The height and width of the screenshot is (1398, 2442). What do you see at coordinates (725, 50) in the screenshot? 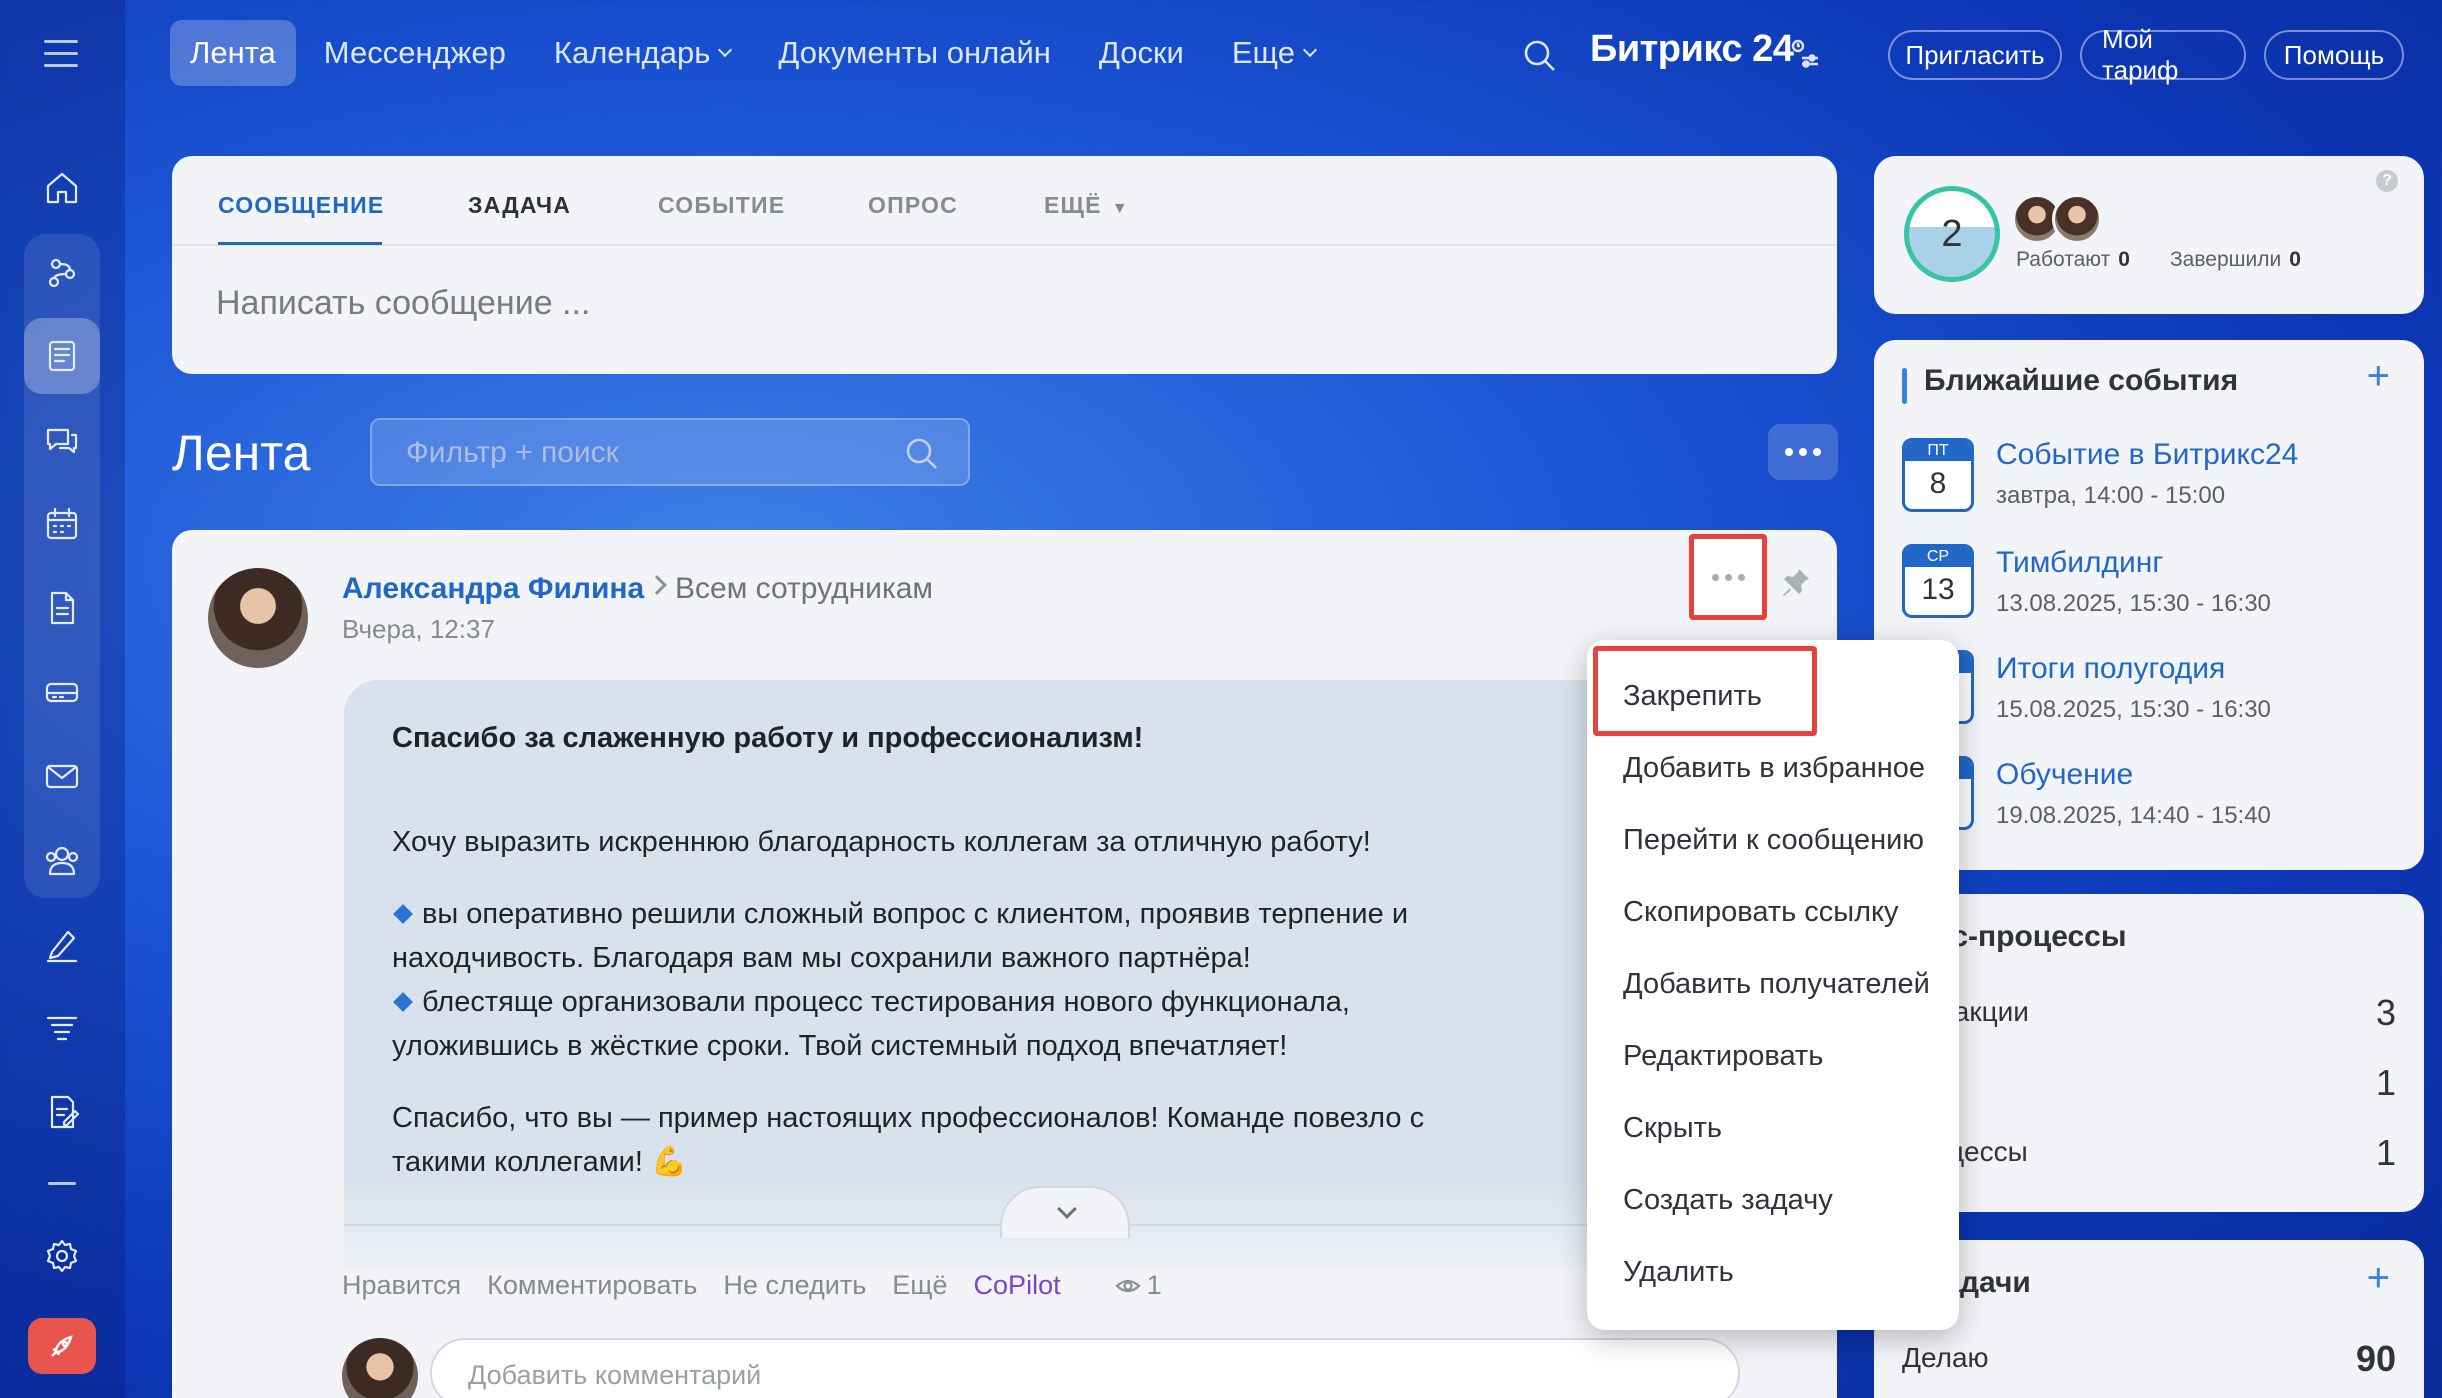
I see `chevron-down-icon` at bounding box center [725, 50].